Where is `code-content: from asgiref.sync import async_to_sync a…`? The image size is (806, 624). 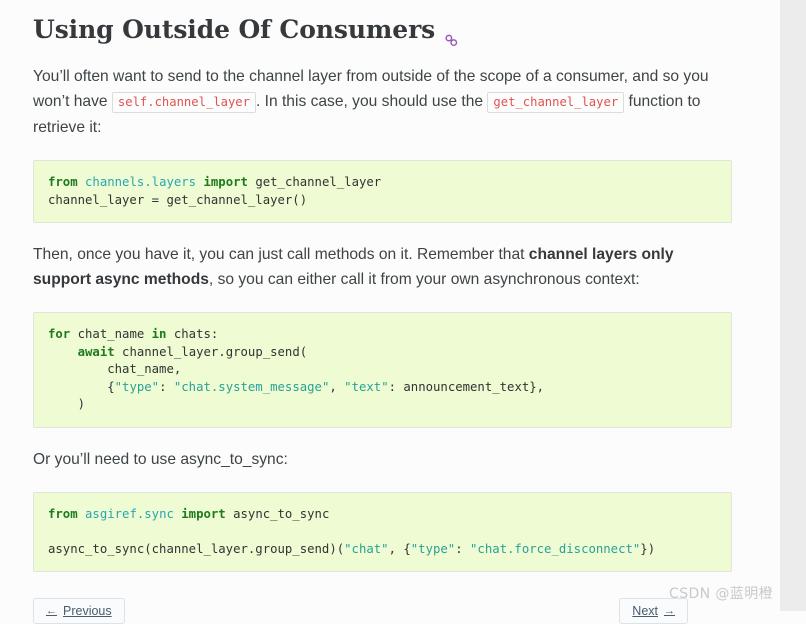
code-content: from asgiref.sync import async_to_sync a… is located at coordinates (352, 531).